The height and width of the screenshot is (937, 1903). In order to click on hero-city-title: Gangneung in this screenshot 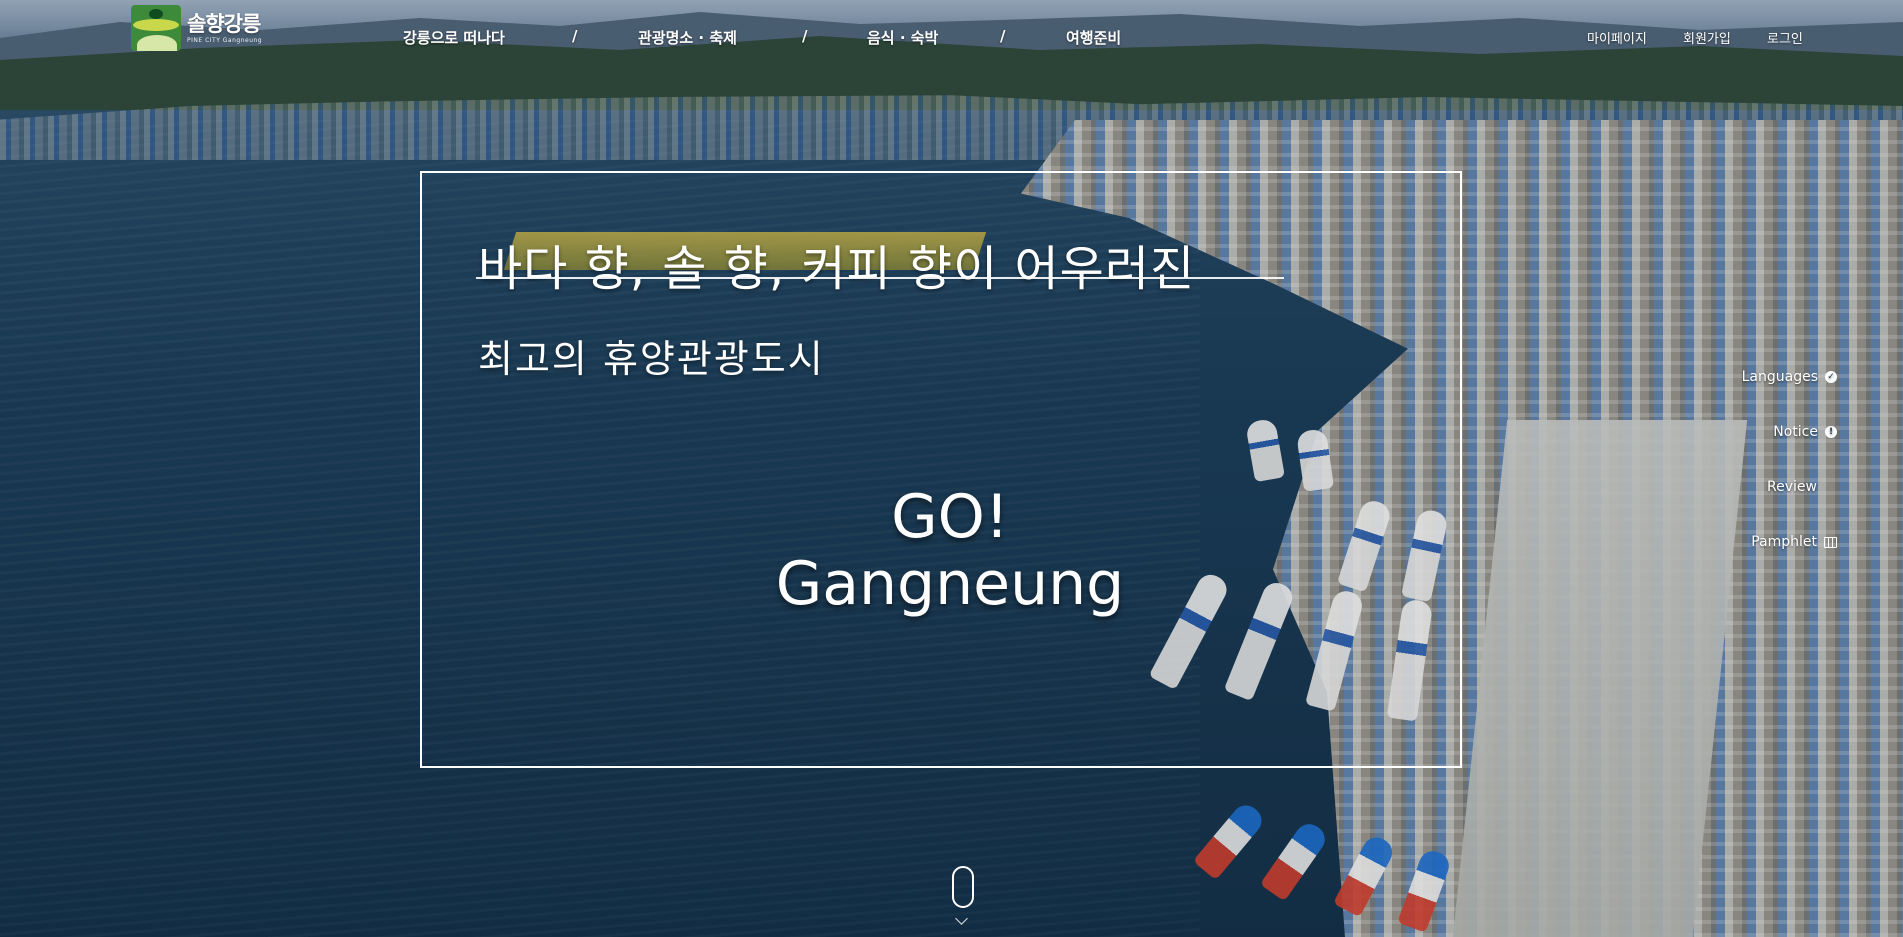, I will do `click(950, 584)`.